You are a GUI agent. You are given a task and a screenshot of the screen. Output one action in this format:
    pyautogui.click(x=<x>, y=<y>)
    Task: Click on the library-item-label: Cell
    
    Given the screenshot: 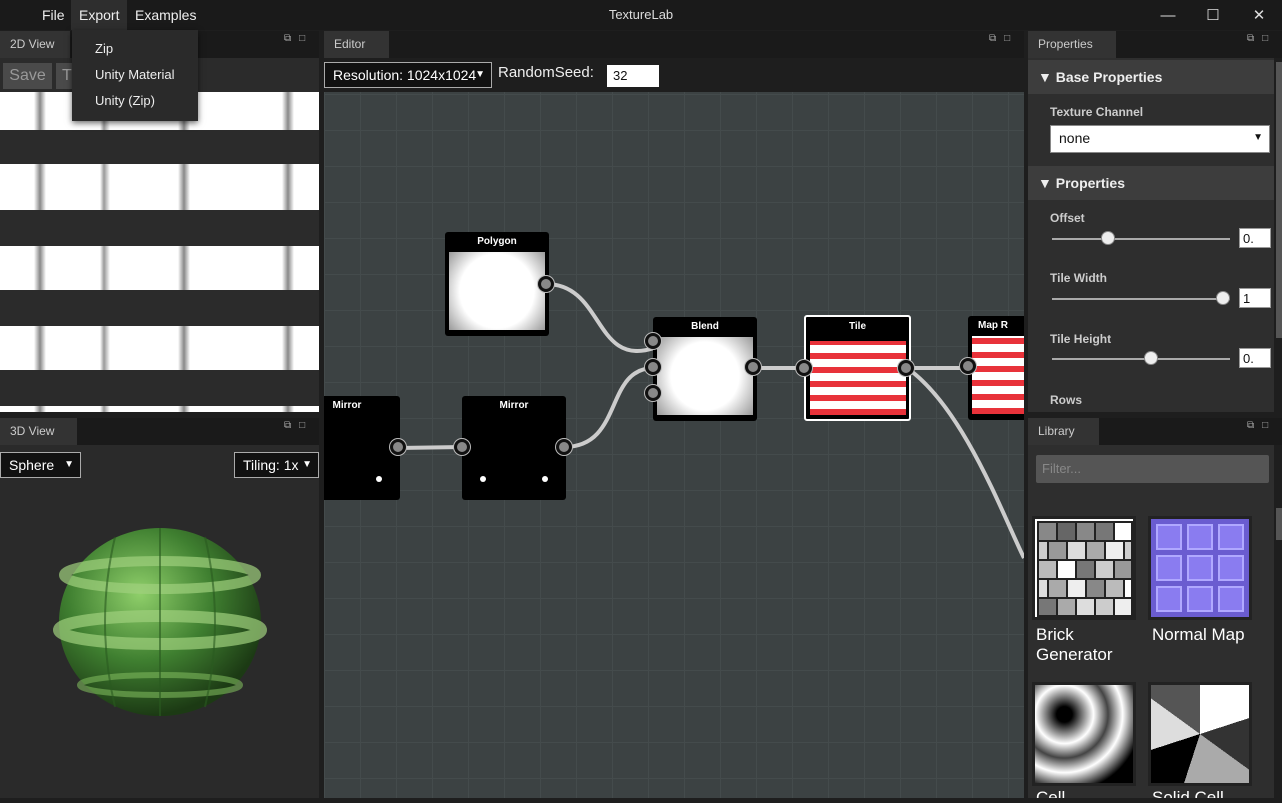 What is the action you would take?
    pyautogui.click(x=1051, y=793)
    